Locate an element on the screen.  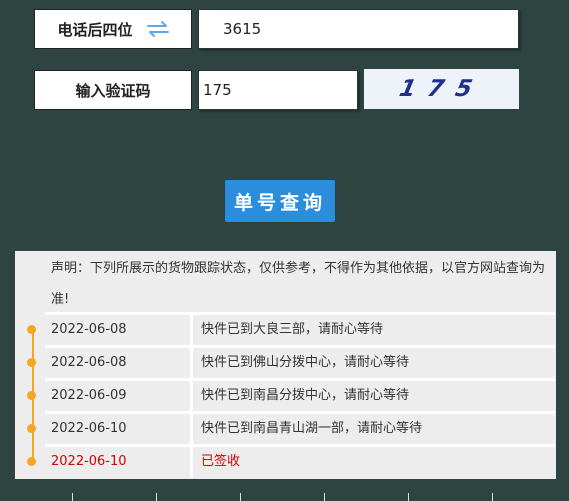
phone-last4-input is located at coordinates (358, 29).